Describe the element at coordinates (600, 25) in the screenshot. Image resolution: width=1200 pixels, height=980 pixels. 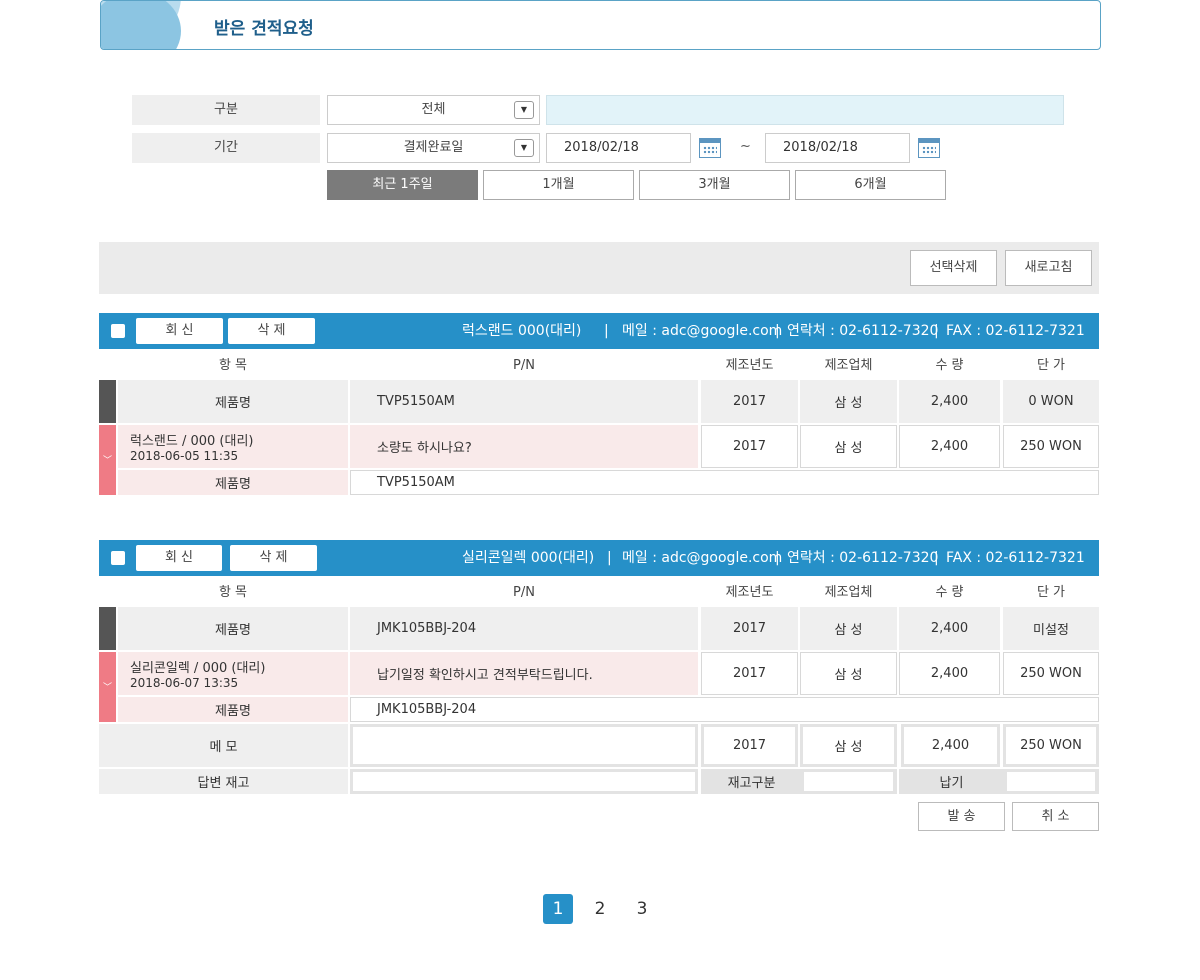
I see `page-header: 받은 견적요청` at that location.